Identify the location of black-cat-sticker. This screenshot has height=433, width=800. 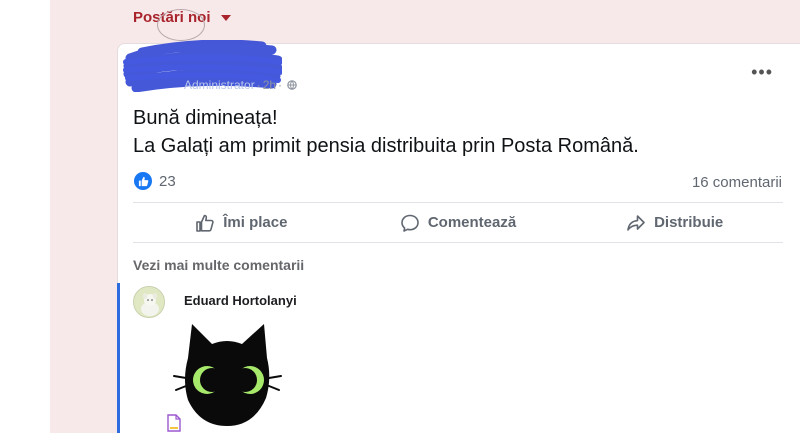
(227, 375).